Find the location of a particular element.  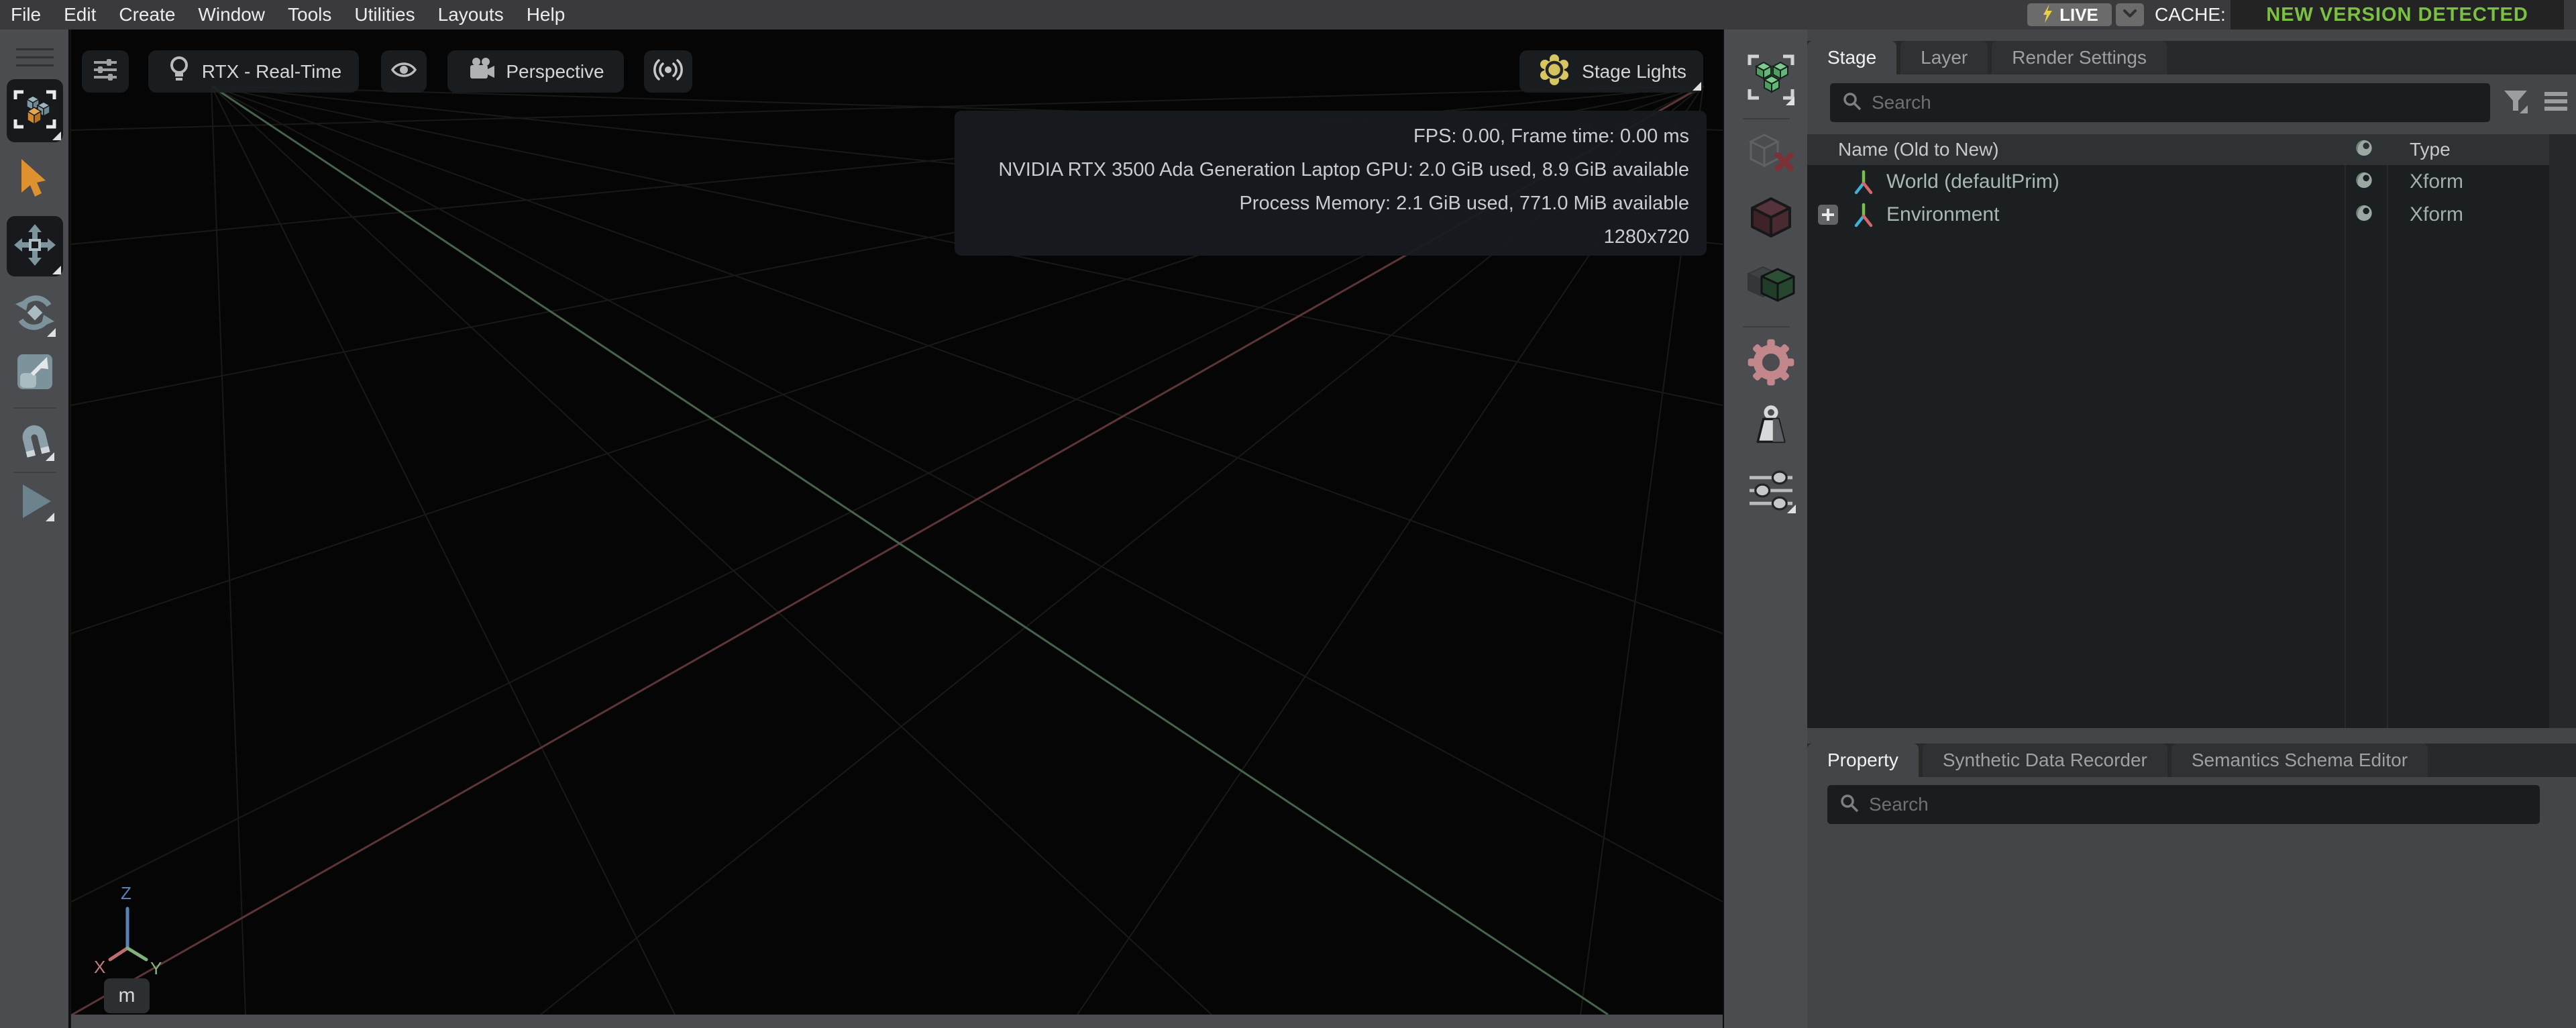

tab-stage: Stage is located at coordinates (1852, 58).